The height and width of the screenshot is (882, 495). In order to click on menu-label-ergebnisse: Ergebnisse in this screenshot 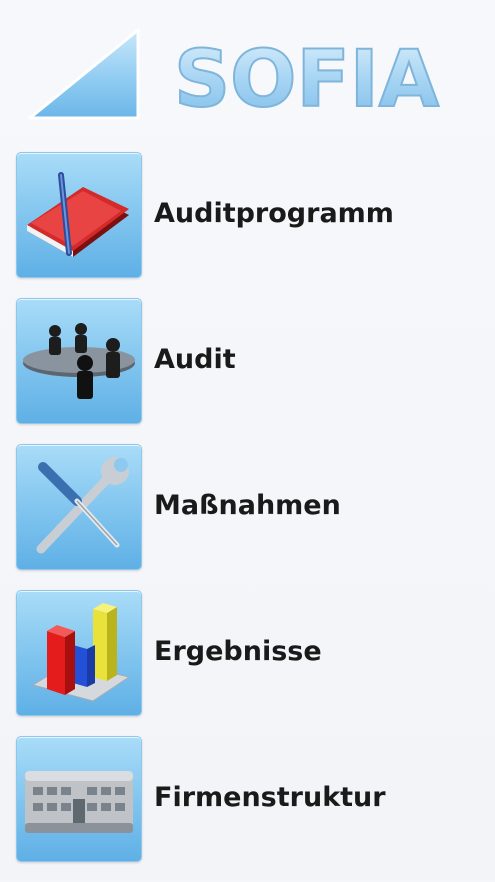, I will do `click(238, 651)`.